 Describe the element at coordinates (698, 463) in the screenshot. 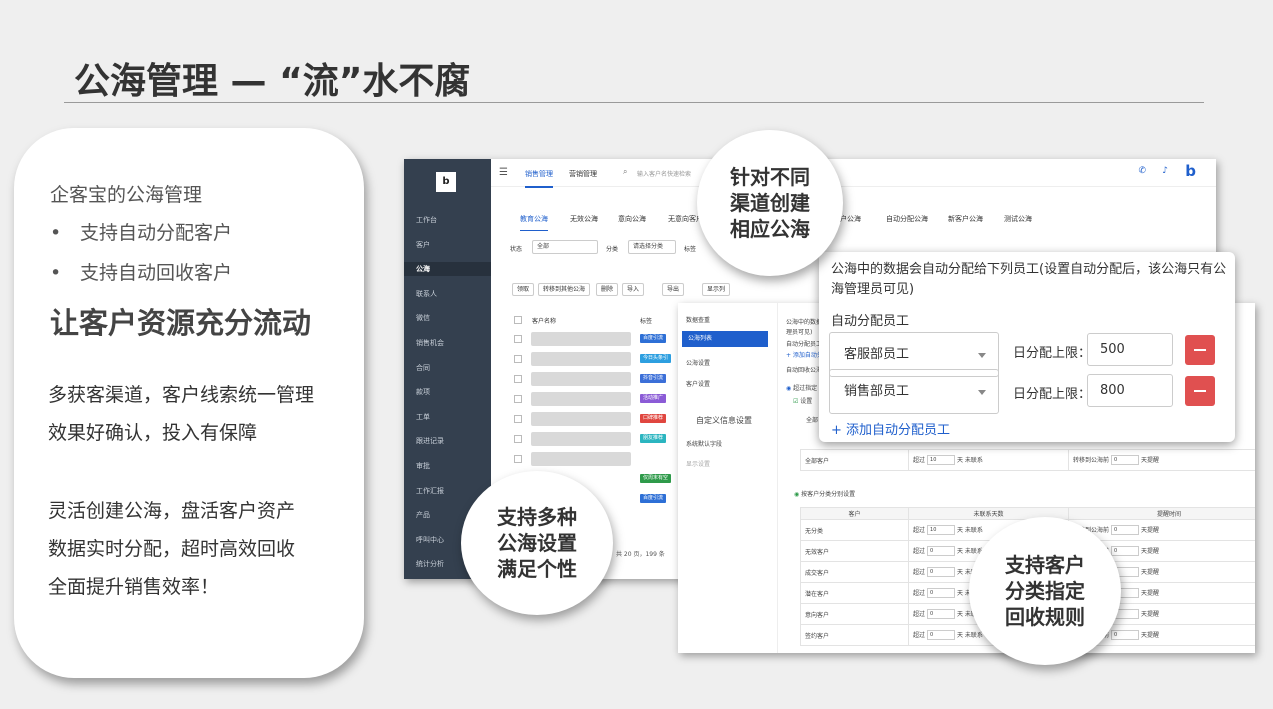

I see `menu-display: 显示设置` at that location.